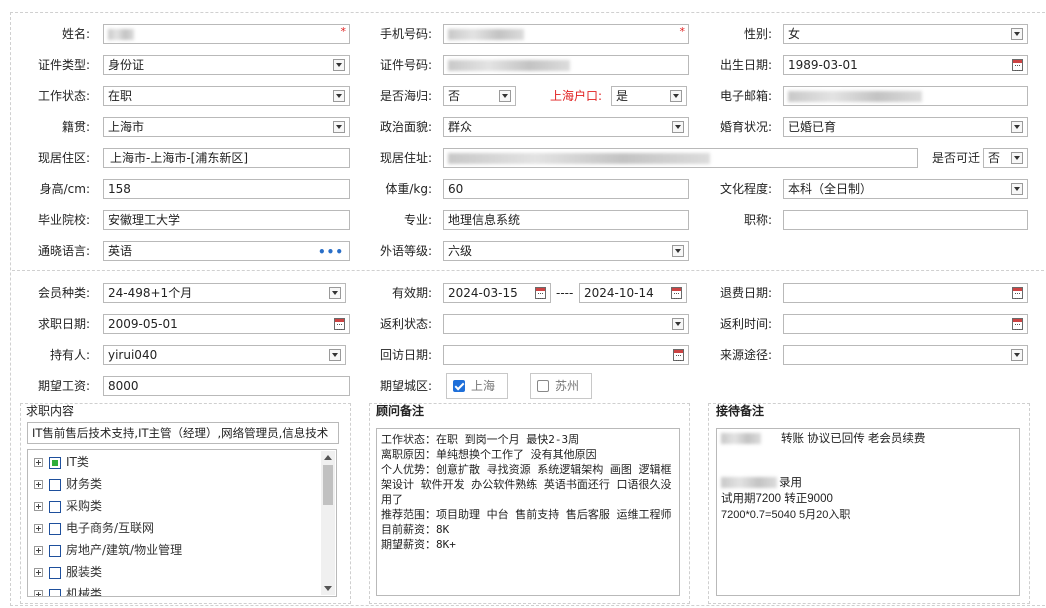 This screenshot has height=608, width=1046. I want to click on tree-item: 财务类, so click(68, 484).